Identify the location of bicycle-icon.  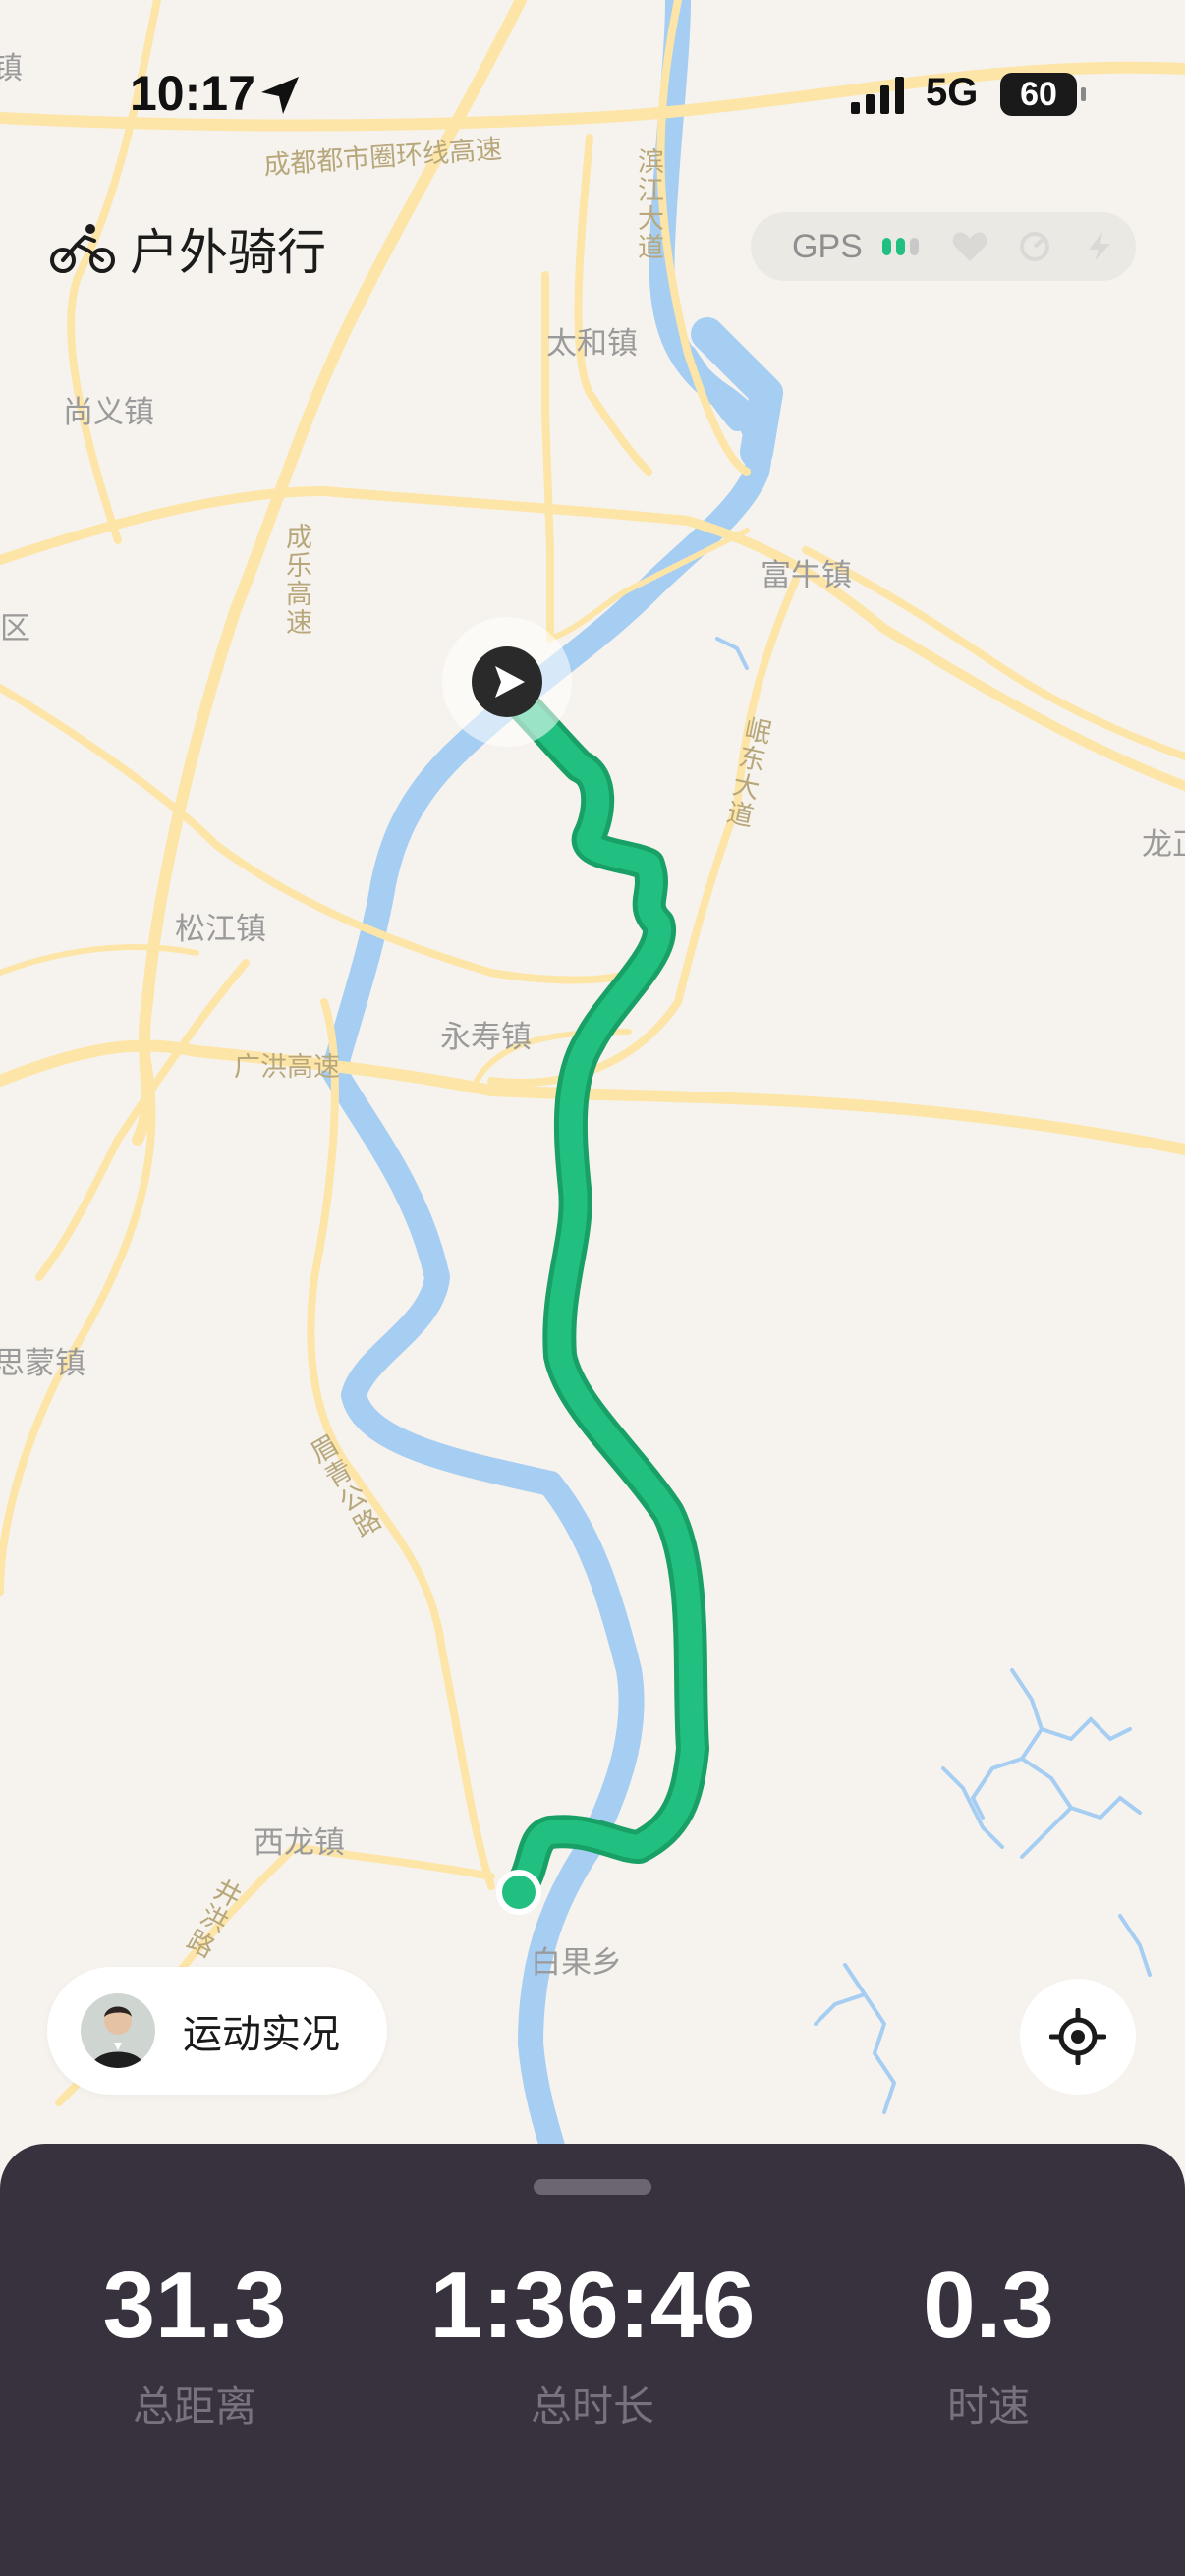
(83, 248).